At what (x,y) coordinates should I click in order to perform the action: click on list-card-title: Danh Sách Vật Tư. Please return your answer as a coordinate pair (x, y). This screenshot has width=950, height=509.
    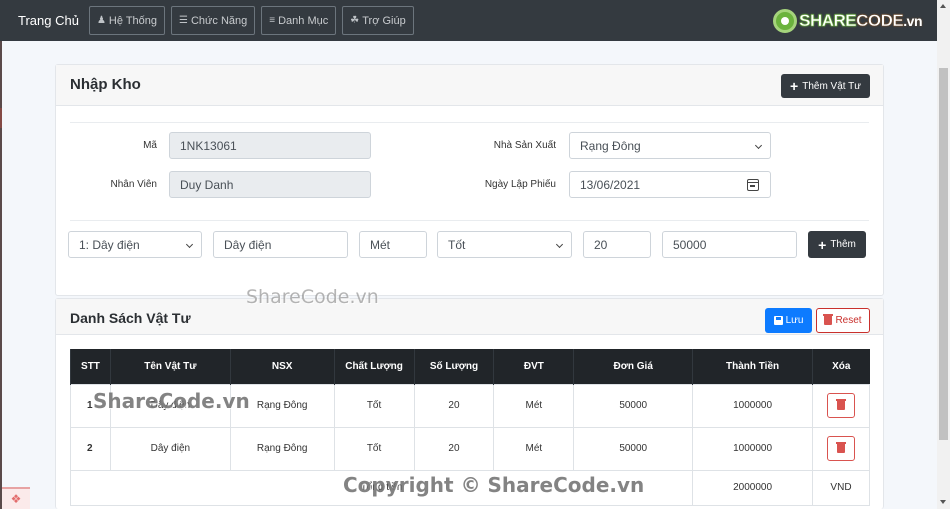
    Looking at the image, I should click on (130, 318).